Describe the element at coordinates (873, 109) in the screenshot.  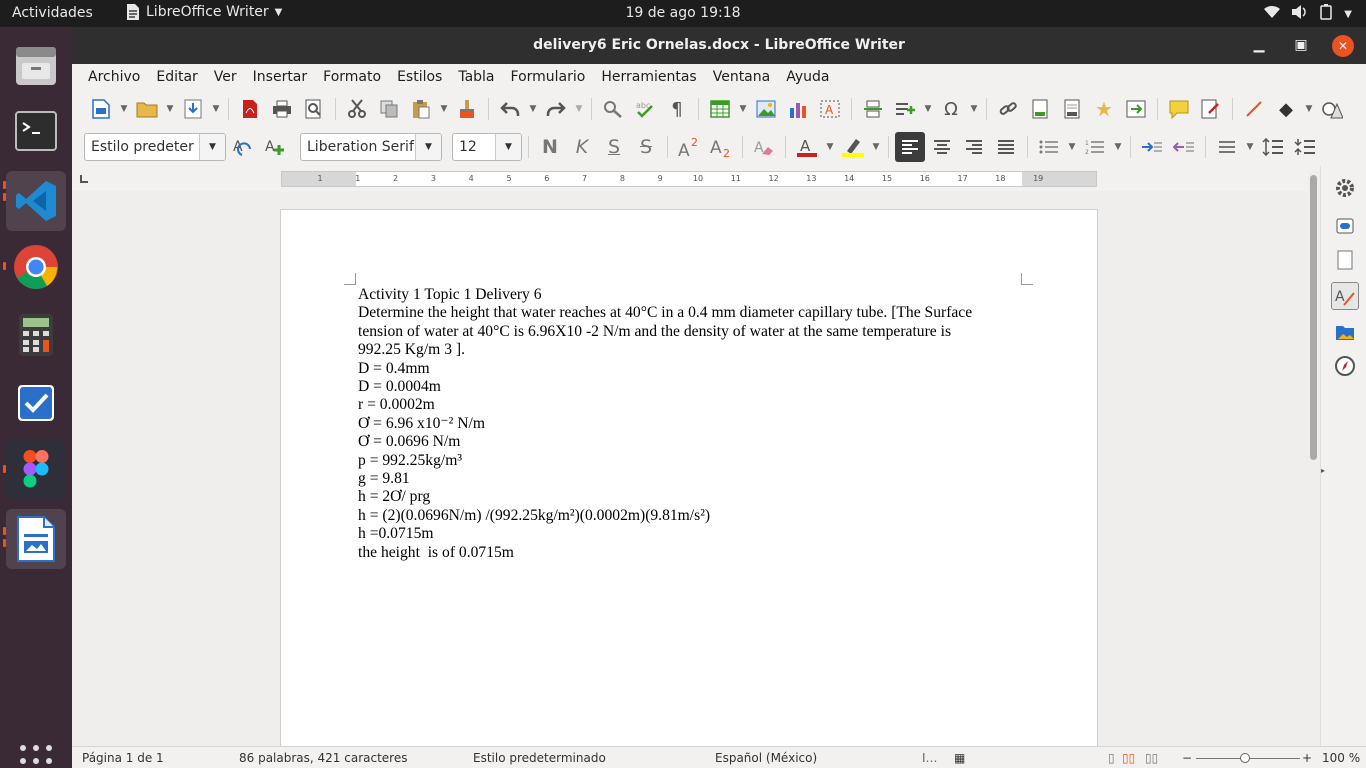
I see `insert-page-break-button` at that location.